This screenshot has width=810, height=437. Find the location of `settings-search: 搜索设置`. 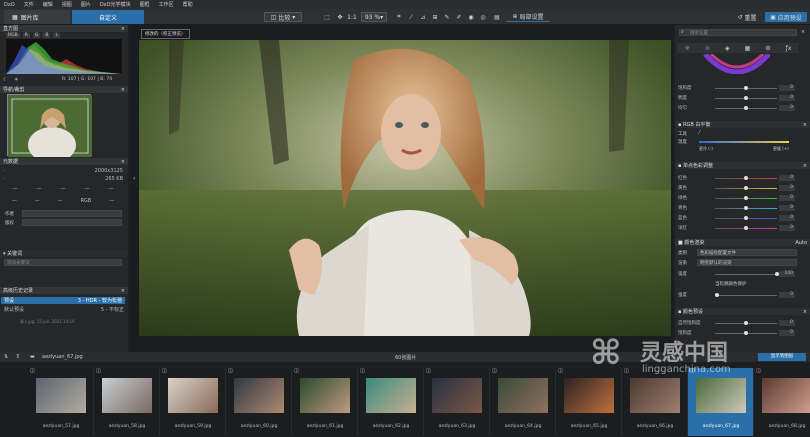

settings-search: 搜索设置 is located at coordinates (738, 32).